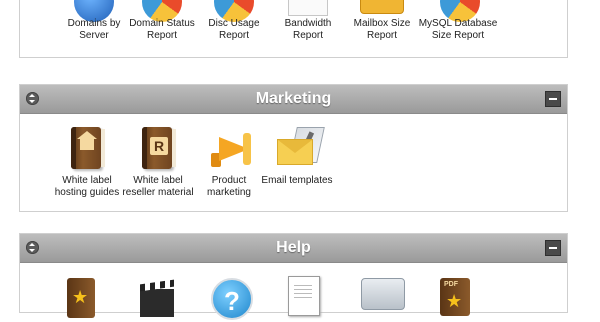  Describe the element at coordinates (455, 297) in the screenshot. I see `pdf-book-icon: PDF ★` at that location.